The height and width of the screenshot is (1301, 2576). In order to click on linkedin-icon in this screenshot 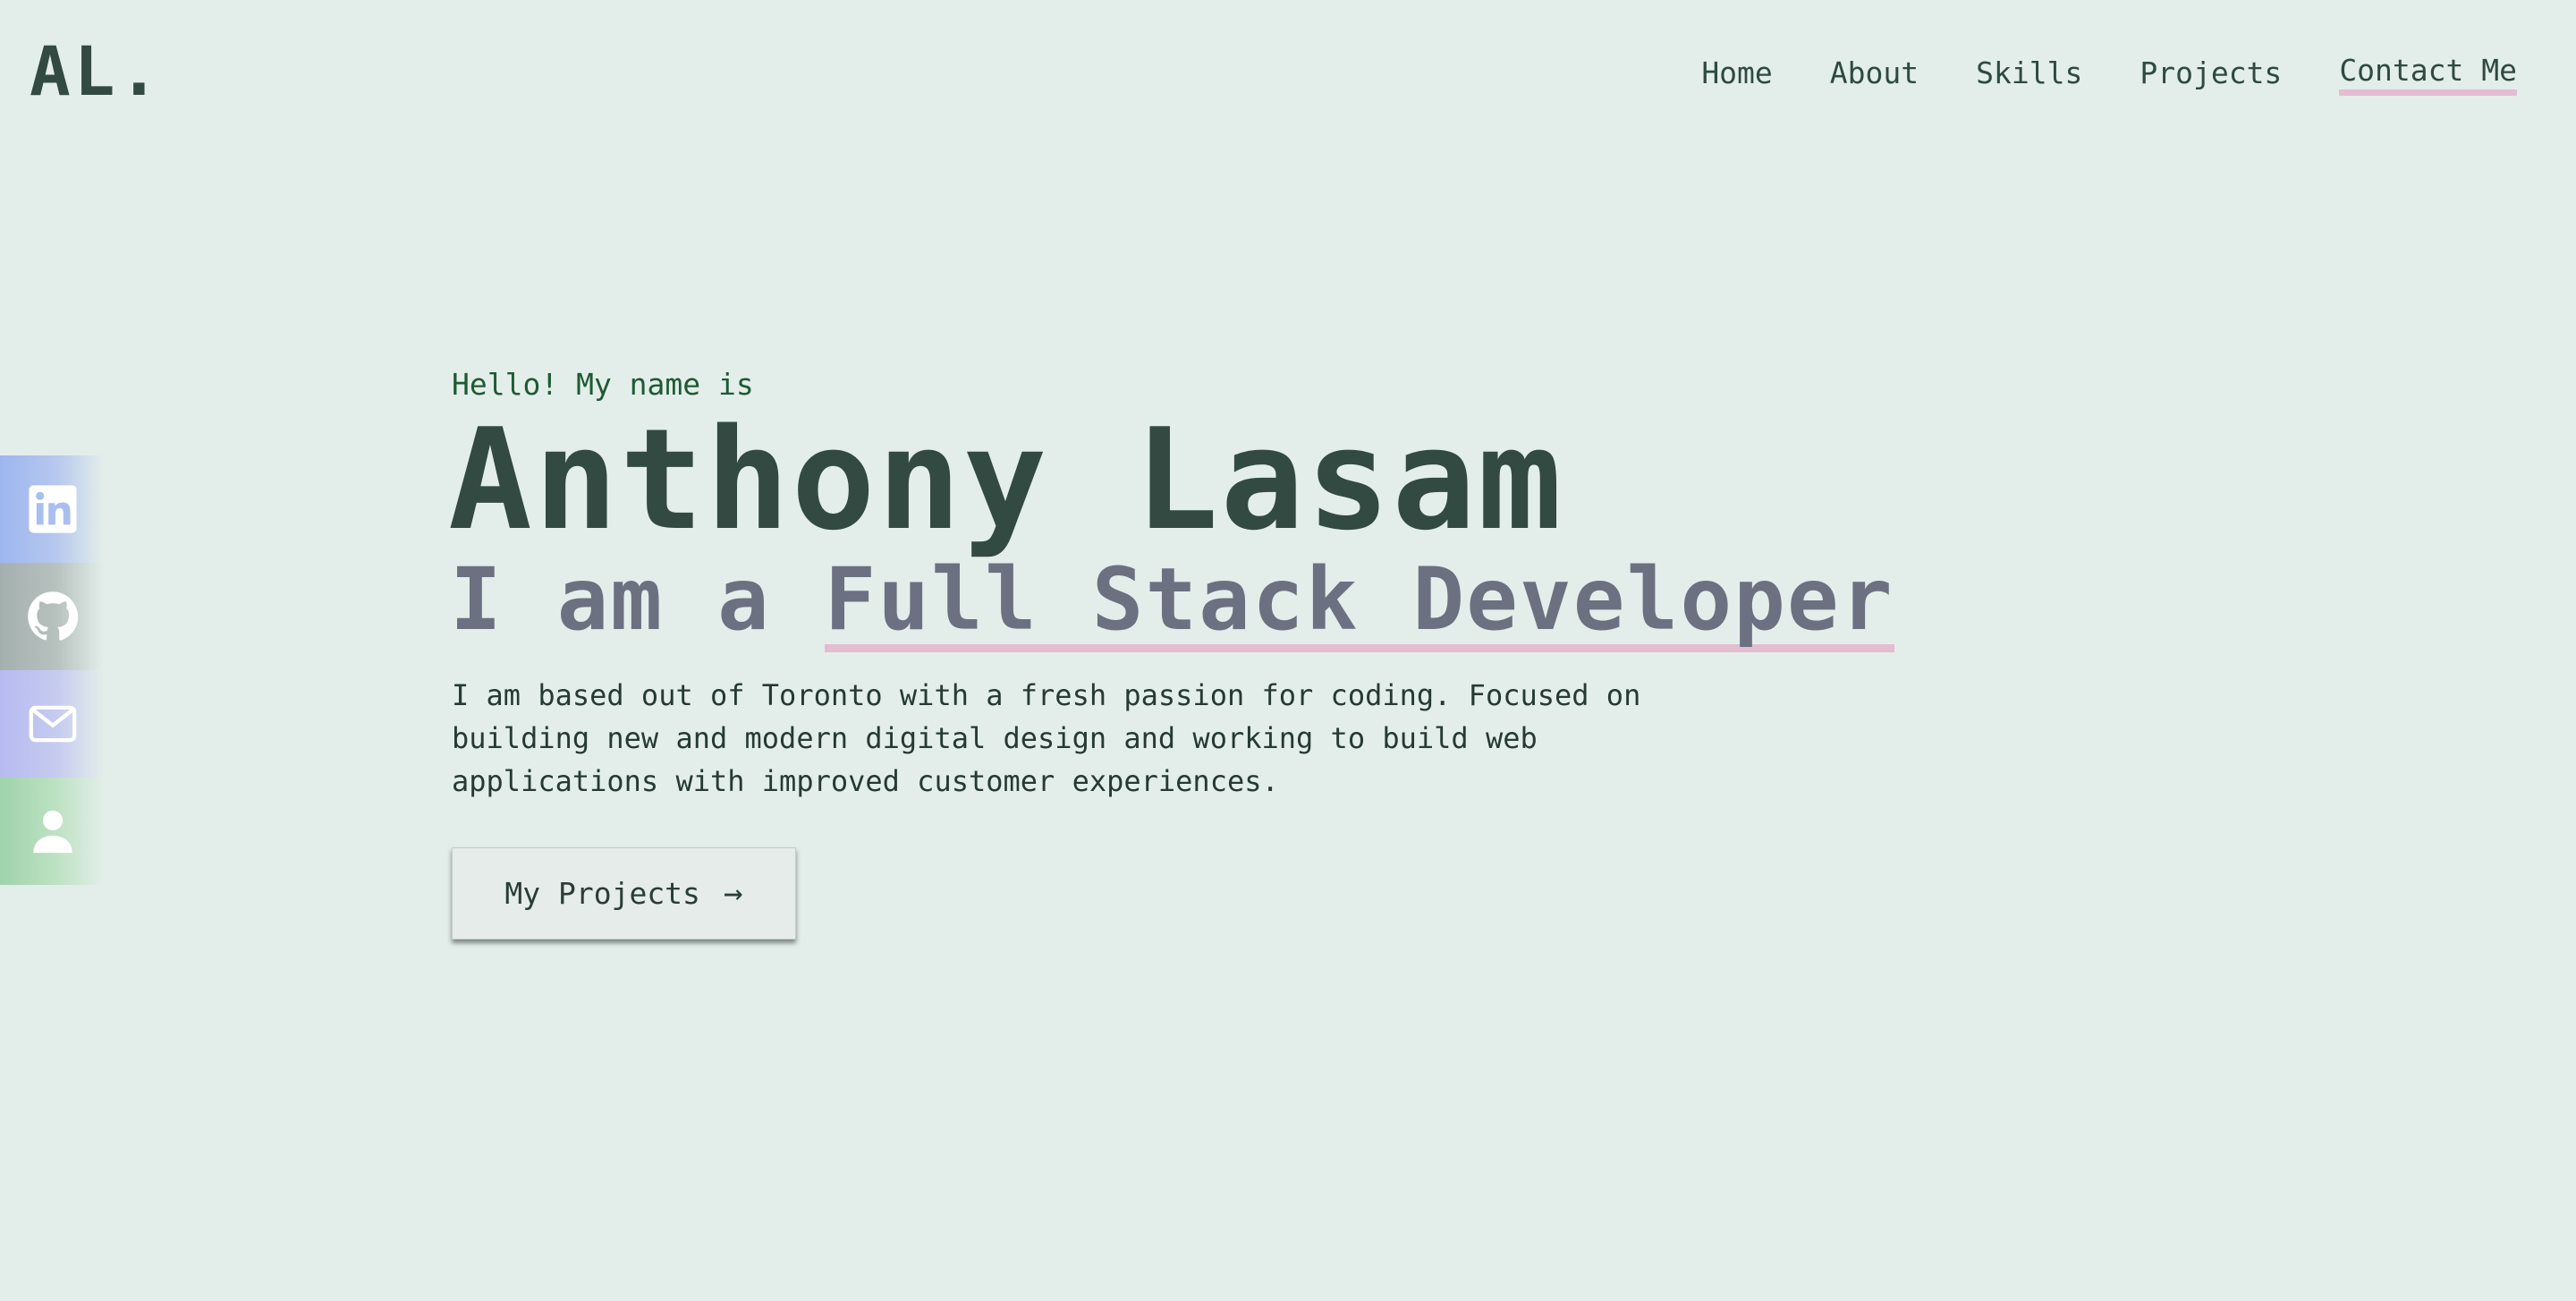, I will do `click(53, 509)`.